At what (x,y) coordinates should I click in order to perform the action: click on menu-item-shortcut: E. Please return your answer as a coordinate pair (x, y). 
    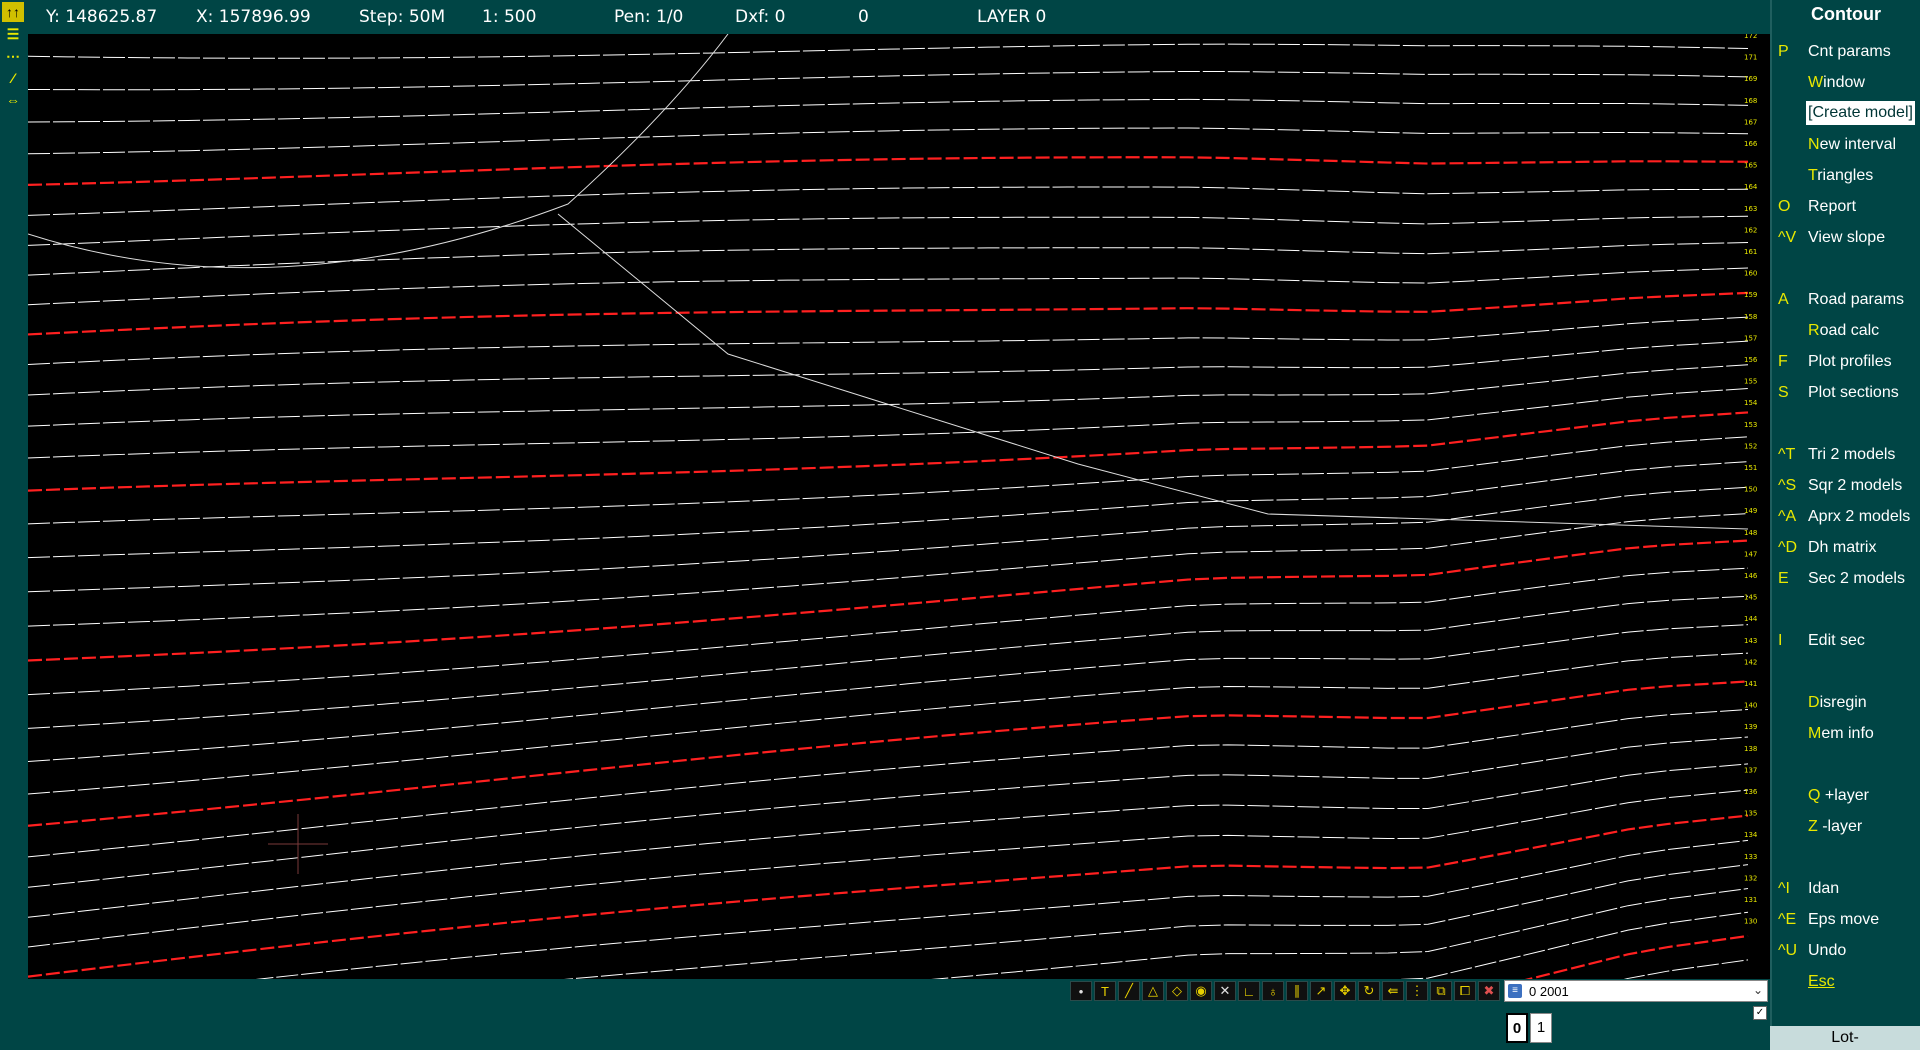
    Looking at the image, I should click on (1783, 578).